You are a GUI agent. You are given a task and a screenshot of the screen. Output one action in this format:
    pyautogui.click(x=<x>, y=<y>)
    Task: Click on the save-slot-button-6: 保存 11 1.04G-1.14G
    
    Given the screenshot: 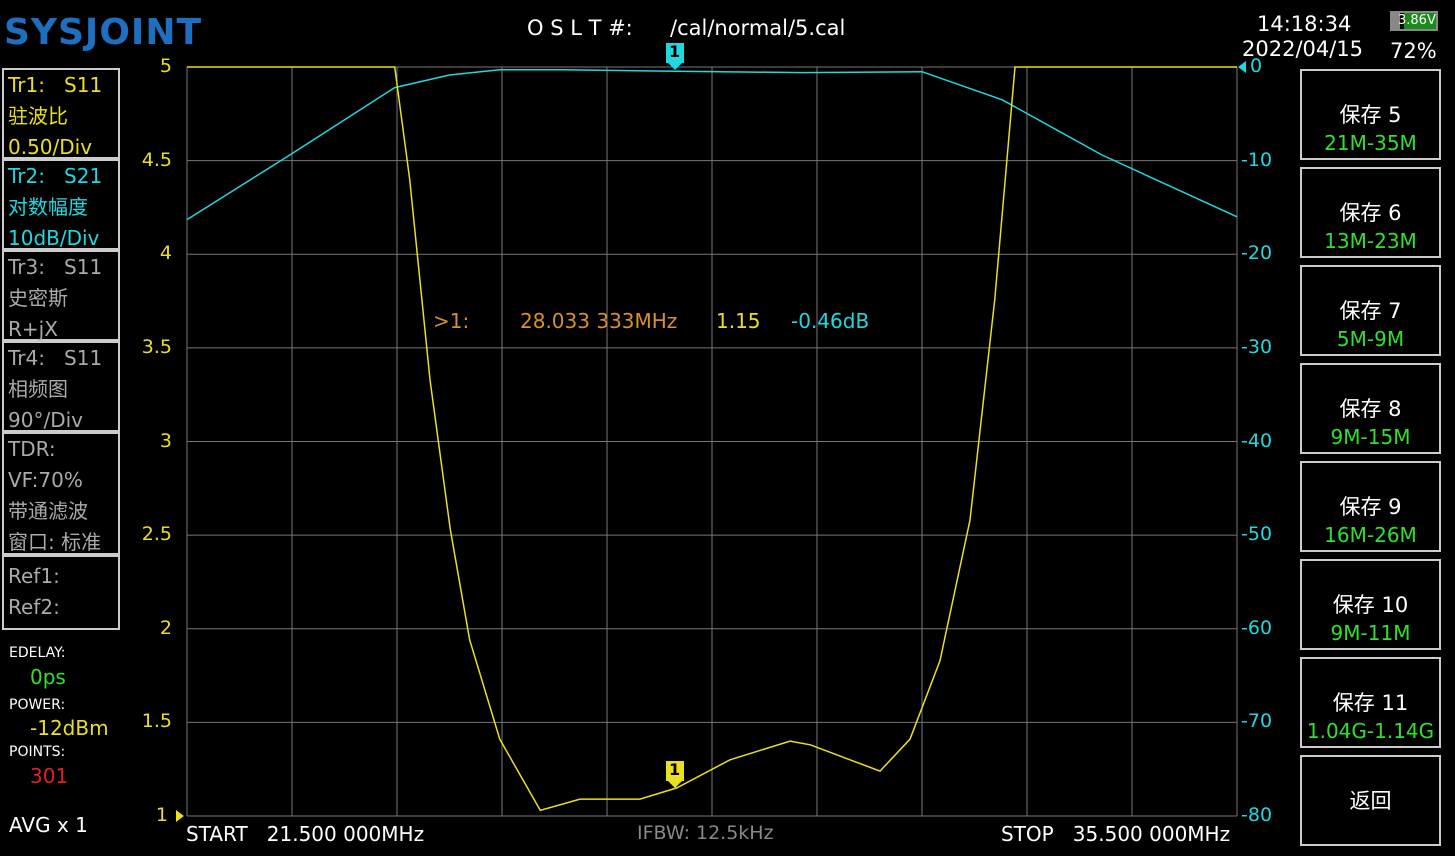 What is the action you would take?
    pyautogui.click(x=1370, y=702)
    